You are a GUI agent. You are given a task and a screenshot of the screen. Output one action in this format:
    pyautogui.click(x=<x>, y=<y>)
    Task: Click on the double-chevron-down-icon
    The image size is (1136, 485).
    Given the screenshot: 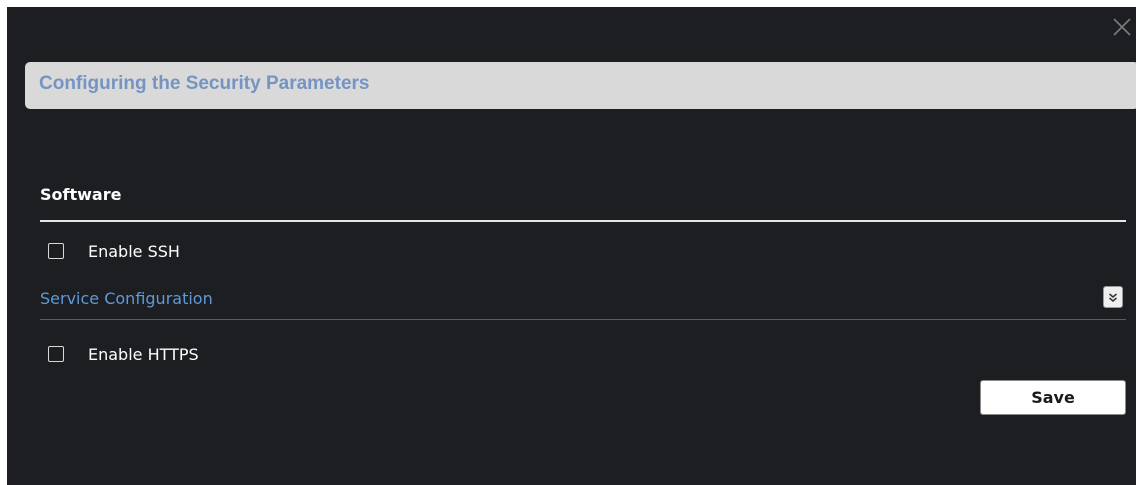 What is the action you would take?
    pyautogui.click(x=1113, y=297)
    